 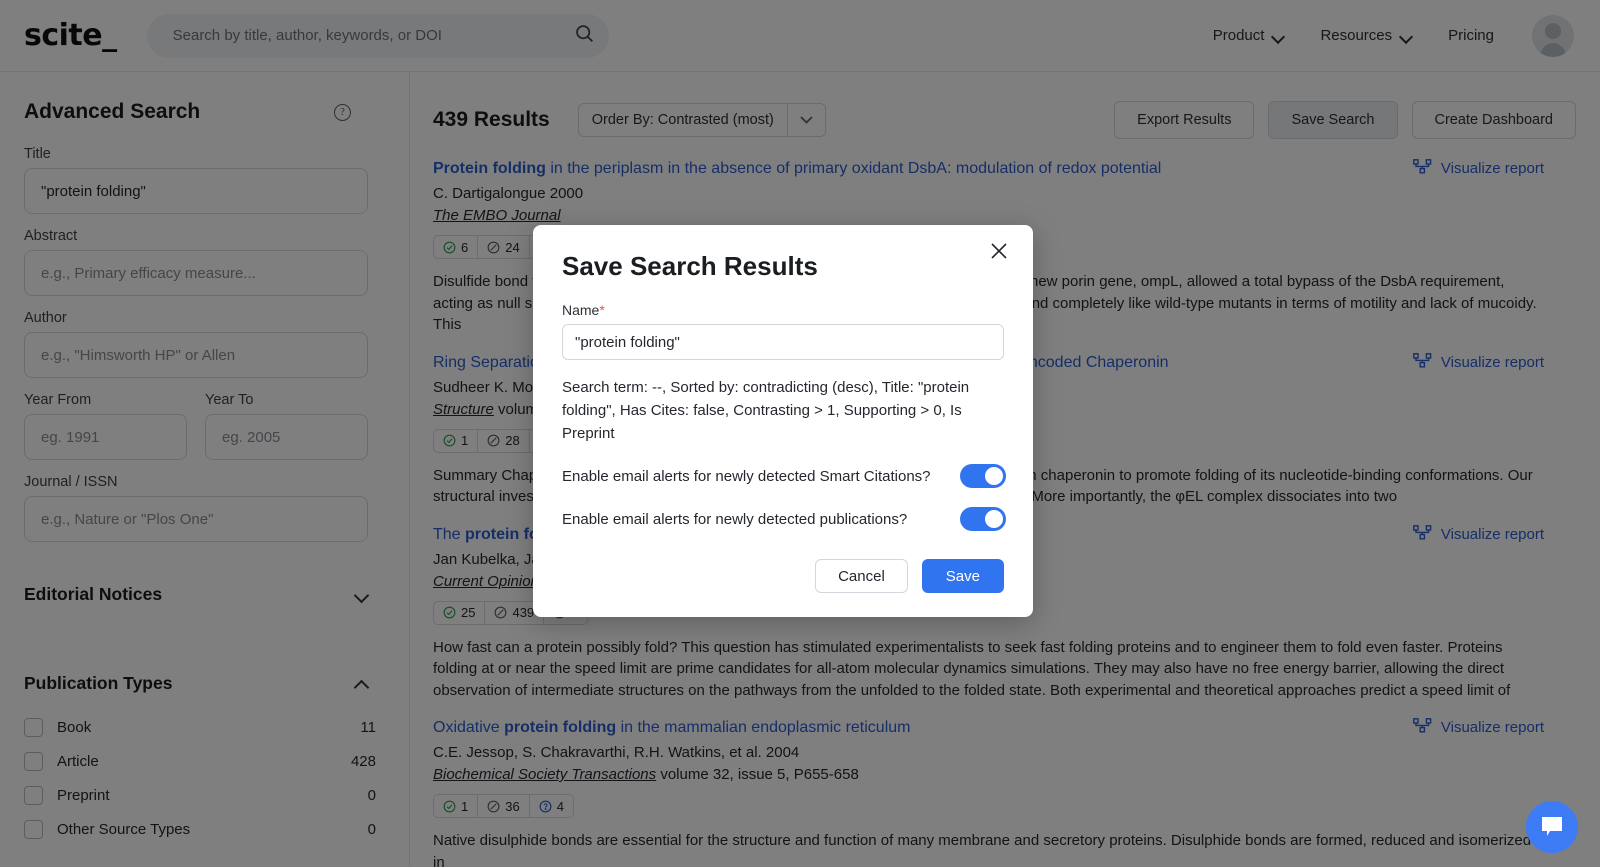 What do you see at coordinates (783, 310) in the screenshot?
I see `name-field-label: Name*` at bounding box center [783, 310].